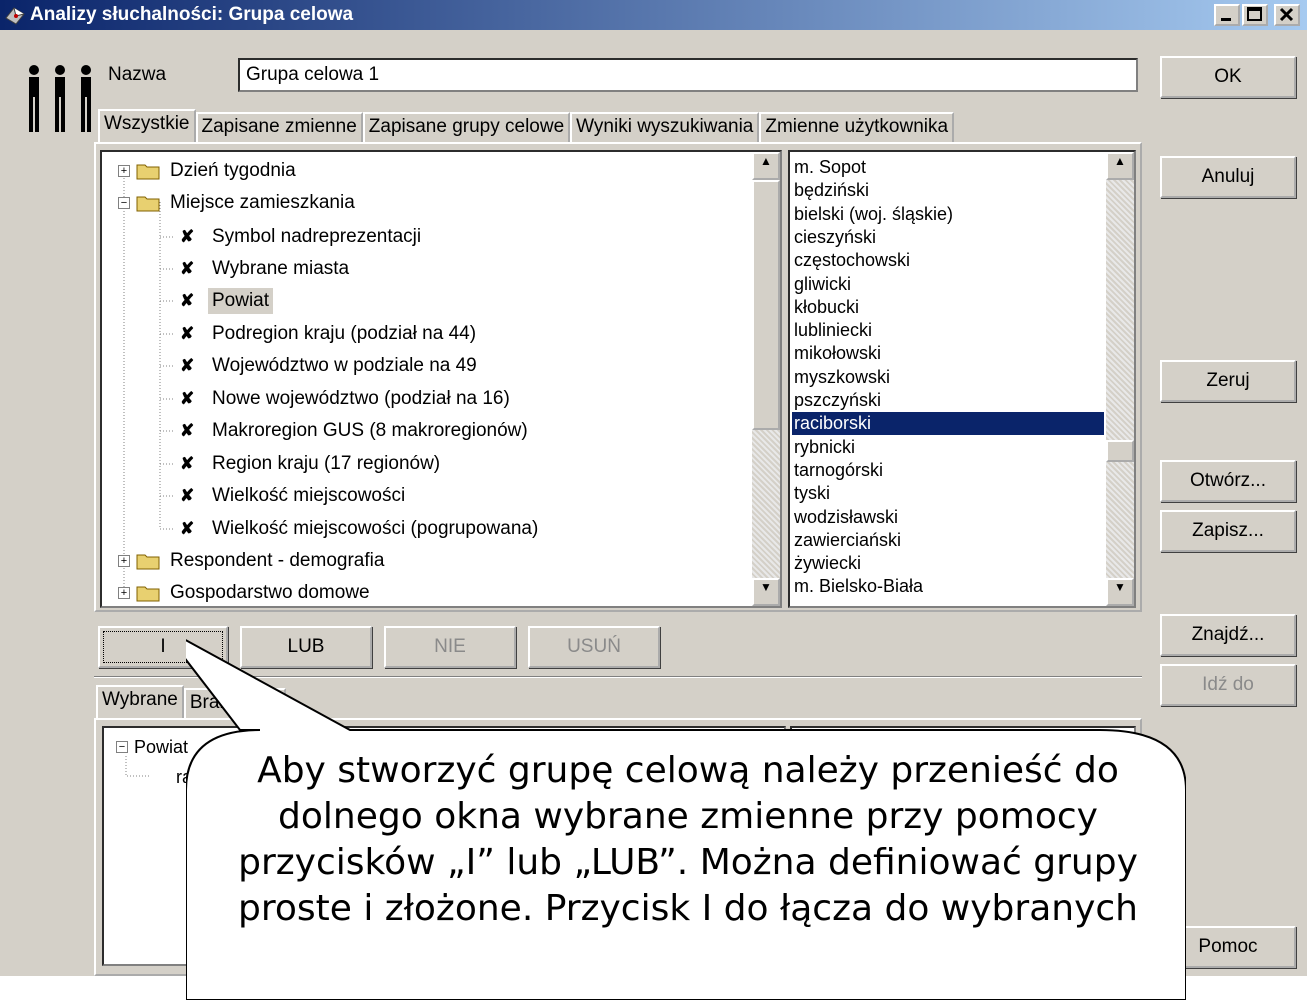 The width and height of the screenshot is (1307, 1000). What do you see at coordinates (466, 127) in the screenshot?
I see `tab-zapisane-grupy-celowe: Zapisane grupy celowe` at bounding box center [466, 127].